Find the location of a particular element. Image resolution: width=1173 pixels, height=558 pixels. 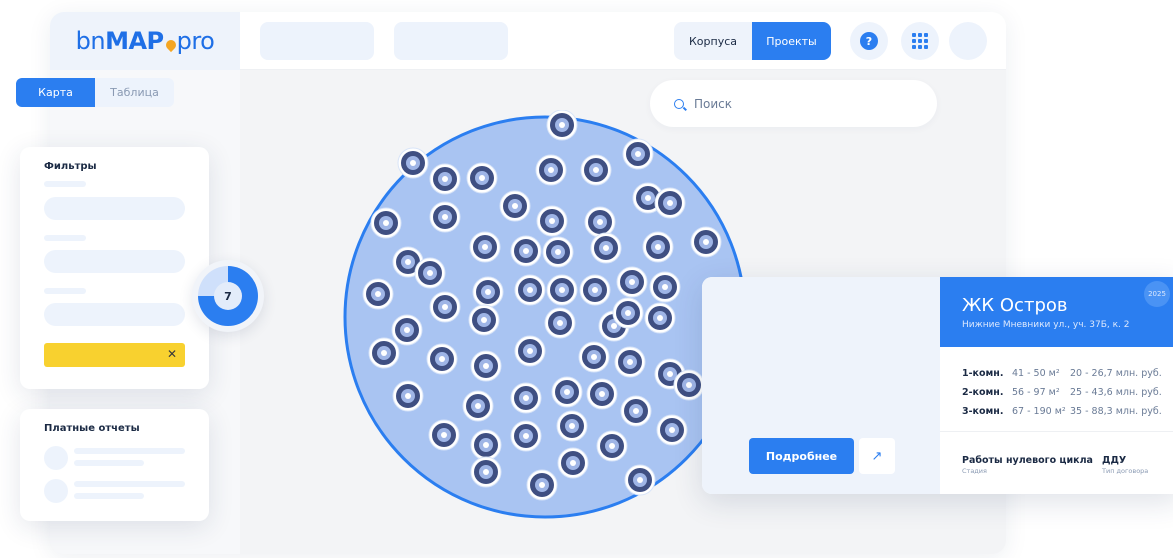

progress-ring: 7 is located at coordinates (228, 296).